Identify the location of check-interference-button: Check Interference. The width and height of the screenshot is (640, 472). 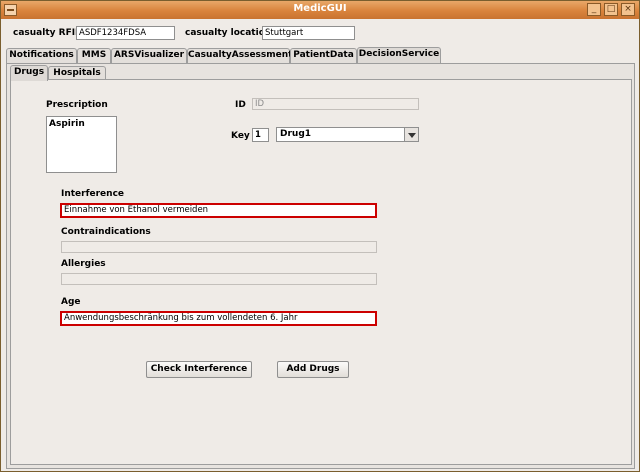
(199, 369).